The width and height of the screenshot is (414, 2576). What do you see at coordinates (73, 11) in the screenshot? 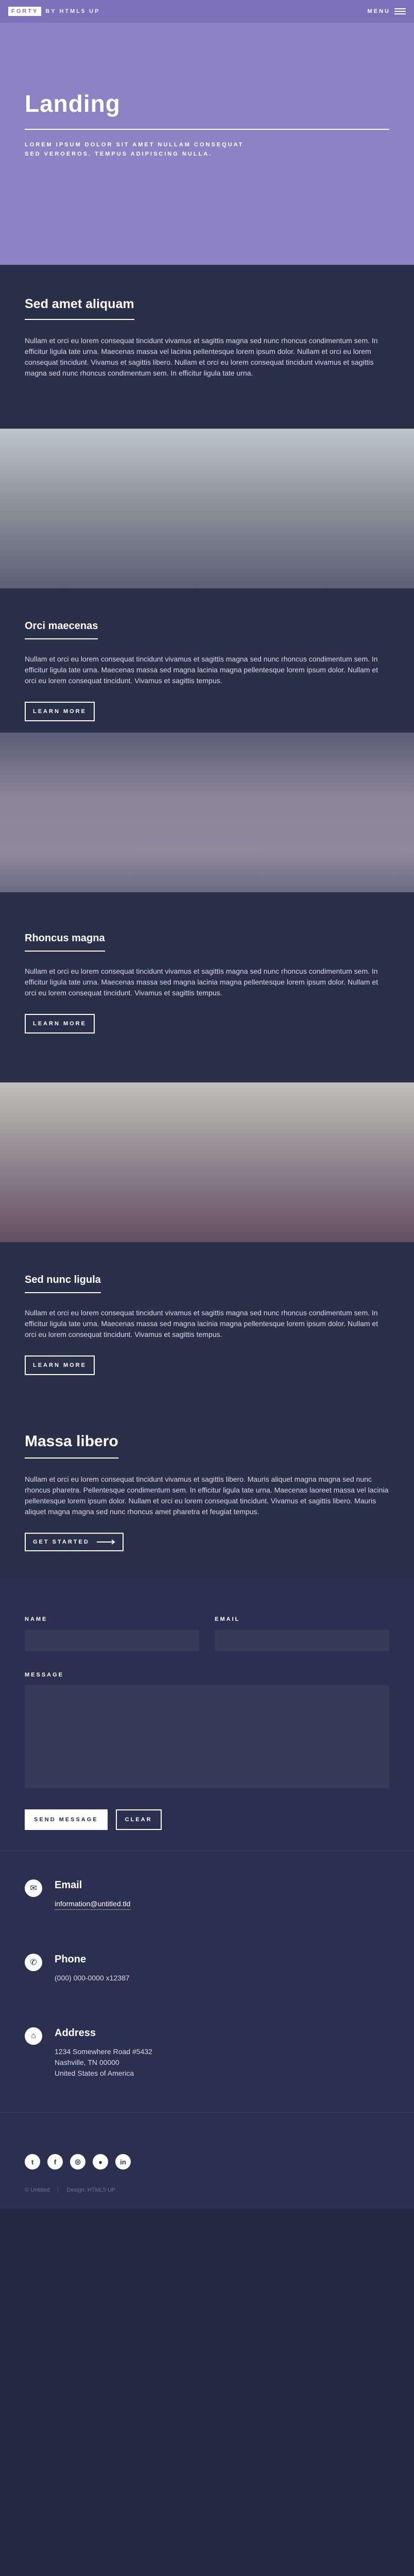
I see `logo-byline: BY HTML5 UP` at bounding box center [73, 11].